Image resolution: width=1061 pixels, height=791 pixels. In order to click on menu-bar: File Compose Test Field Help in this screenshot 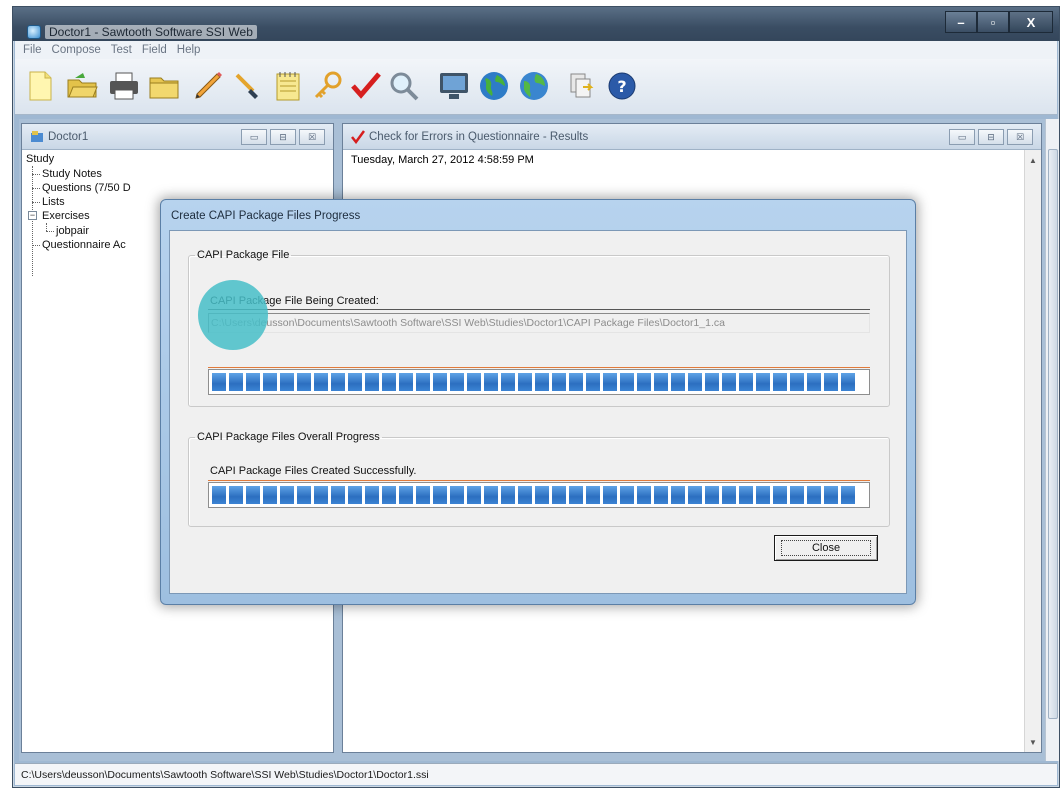, I will do `click(536, 50)`.